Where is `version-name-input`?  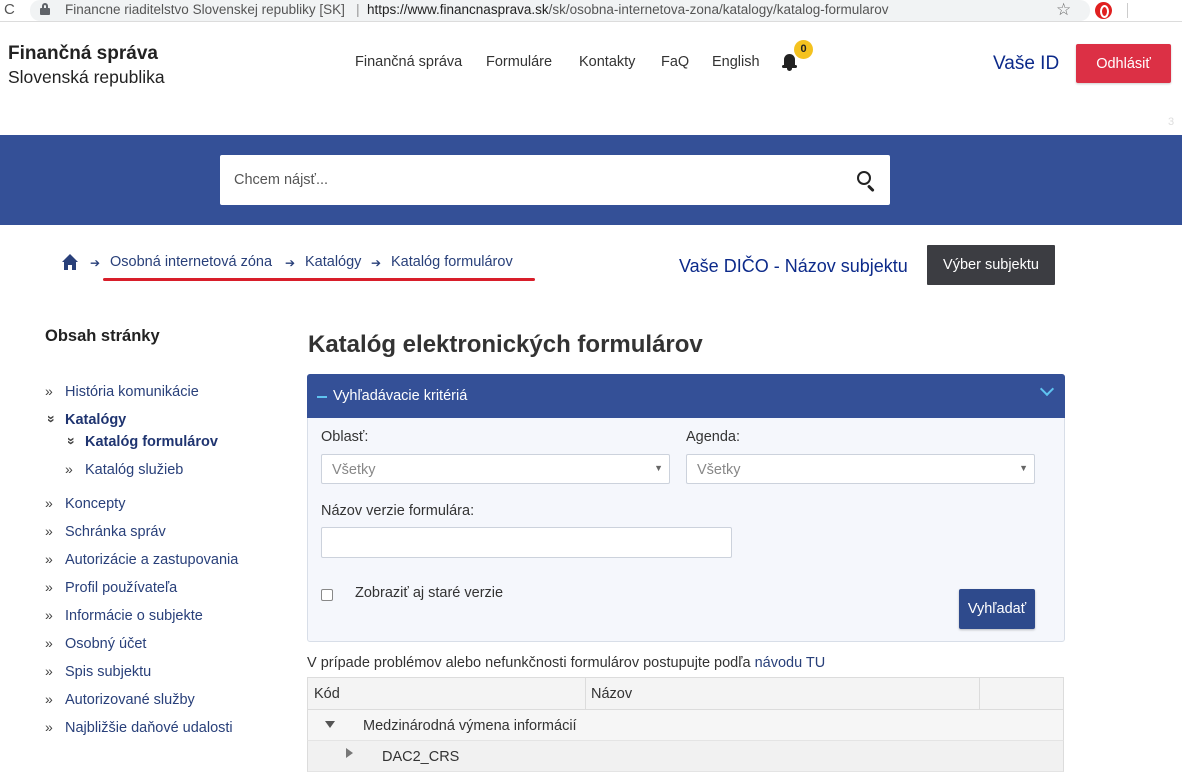 version-name-input is located at coordinates (526, 542).